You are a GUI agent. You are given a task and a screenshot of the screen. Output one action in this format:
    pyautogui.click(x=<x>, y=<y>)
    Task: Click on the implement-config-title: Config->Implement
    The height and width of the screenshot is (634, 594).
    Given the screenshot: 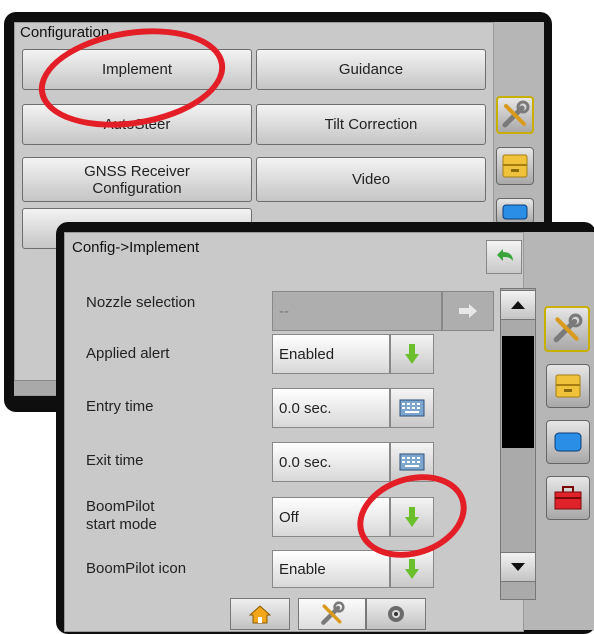 What is the action you would take?
    pyautogui.click(x=136, y=247)
    